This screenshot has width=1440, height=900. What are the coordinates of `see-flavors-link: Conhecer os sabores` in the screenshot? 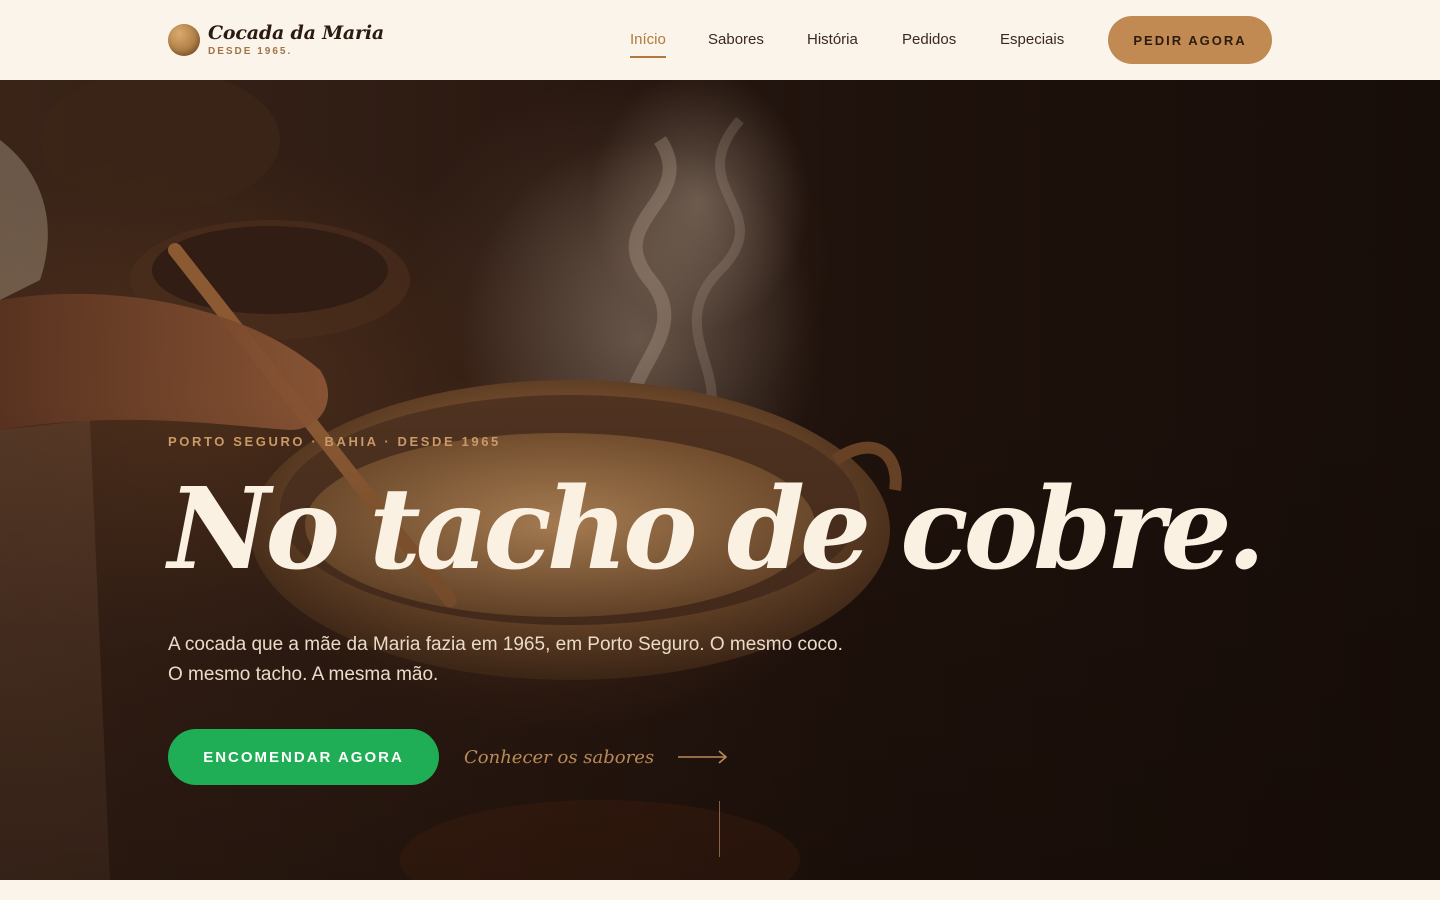 It's located at (596, 757).